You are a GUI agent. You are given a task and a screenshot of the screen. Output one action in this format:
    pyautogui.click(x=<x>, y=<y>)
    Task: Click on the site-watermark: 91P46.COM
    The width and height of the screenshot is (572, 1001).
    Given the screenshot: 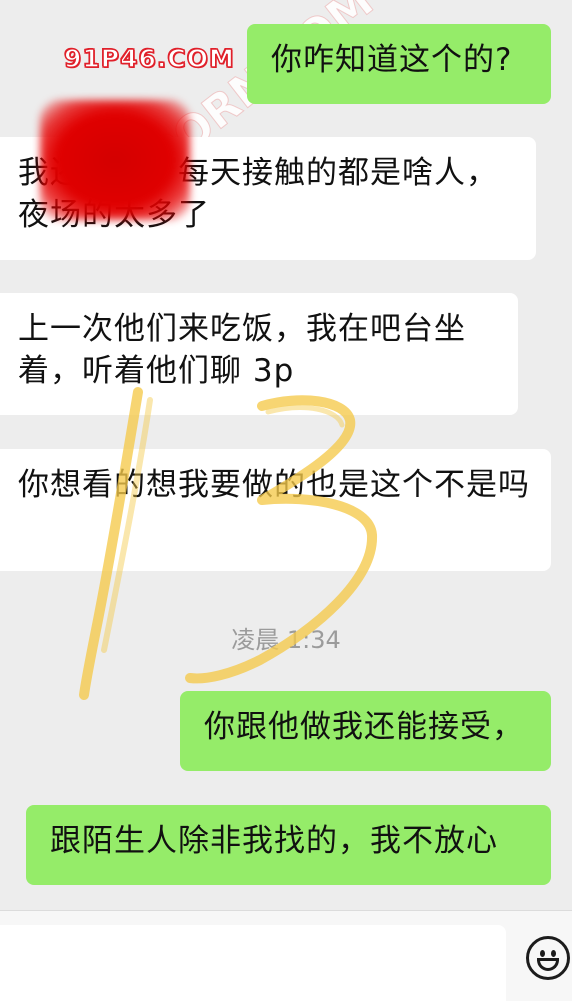 What is the action you would take?
    pyautogui.click(x=149, y=58)
    